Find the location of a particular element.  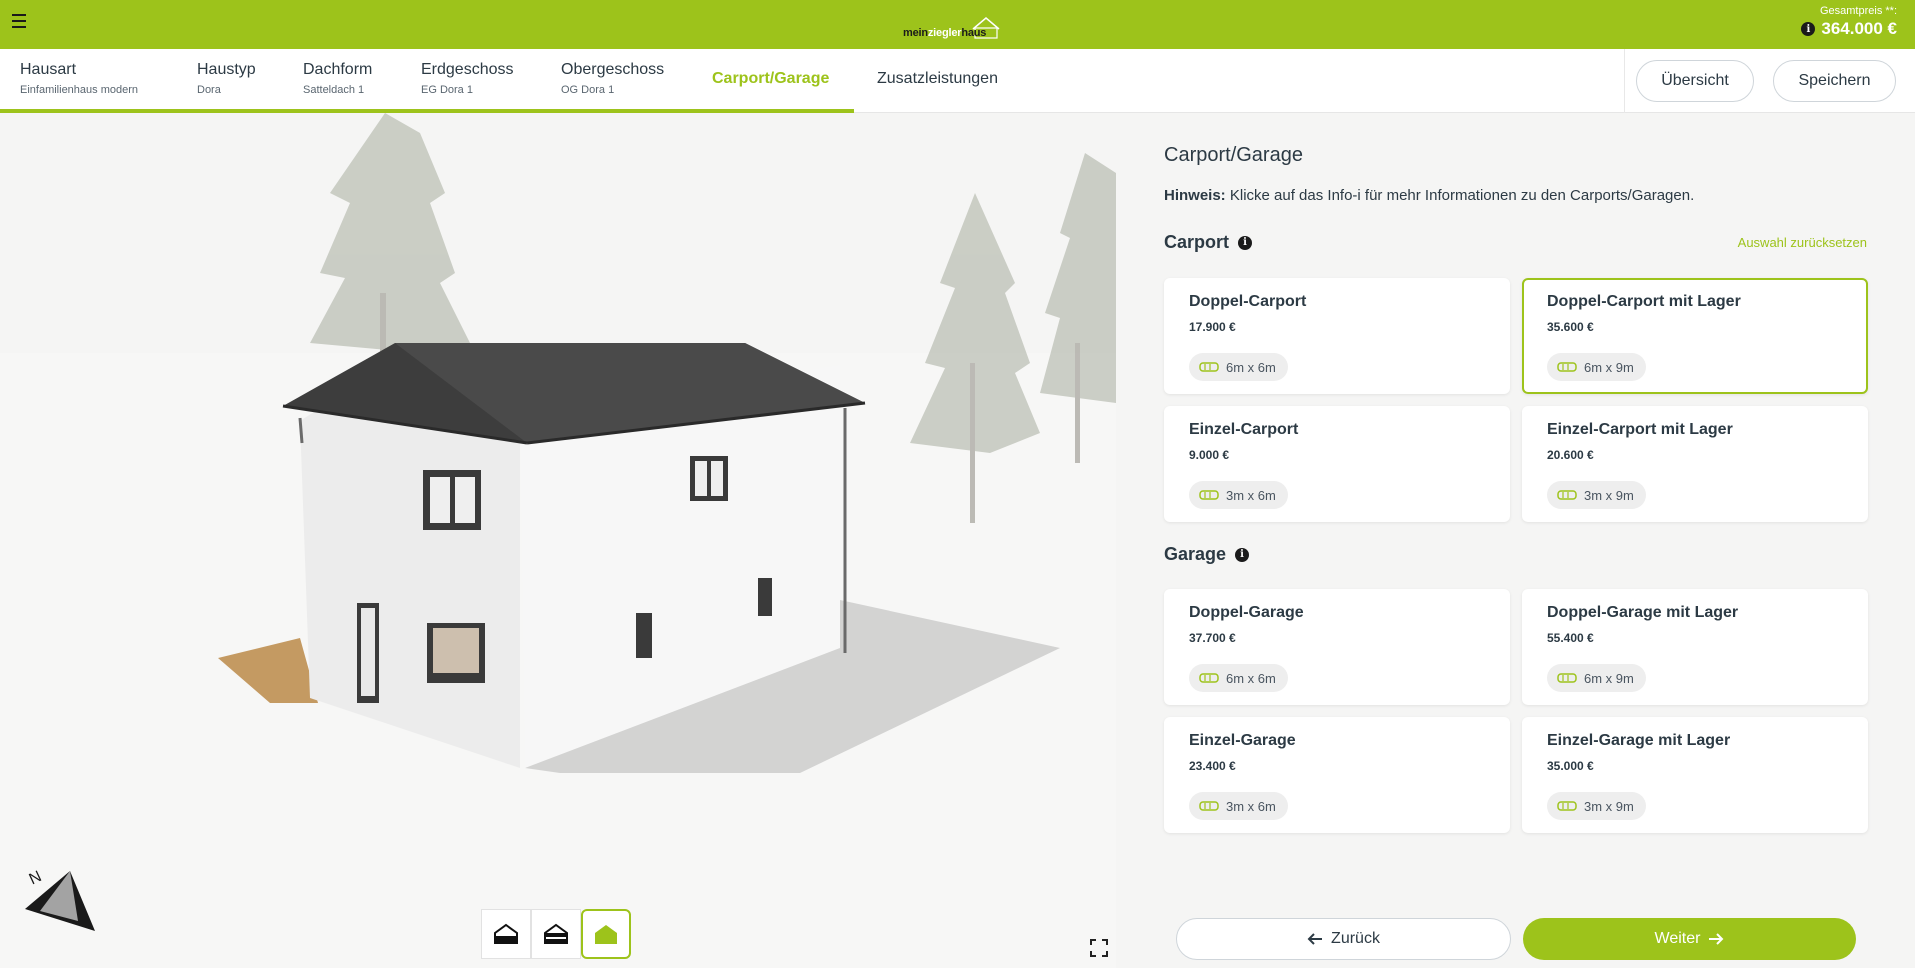

save-button: Speichern is located at coordinates (1834, 81).